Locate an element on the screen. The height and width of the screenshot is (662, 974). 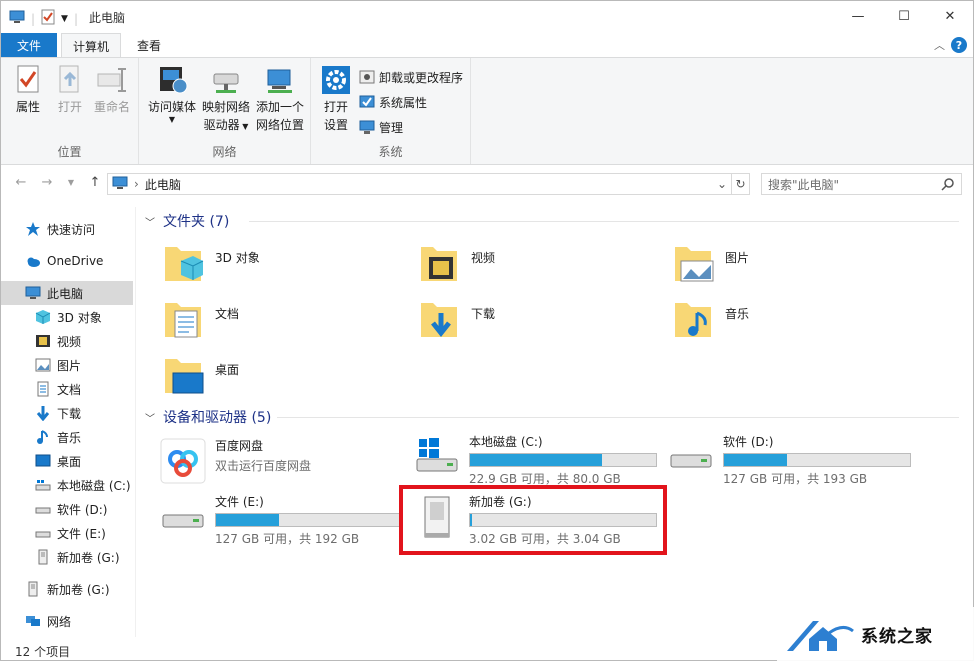
item-count: 12 个项目 is located at coordinates (43, 651).